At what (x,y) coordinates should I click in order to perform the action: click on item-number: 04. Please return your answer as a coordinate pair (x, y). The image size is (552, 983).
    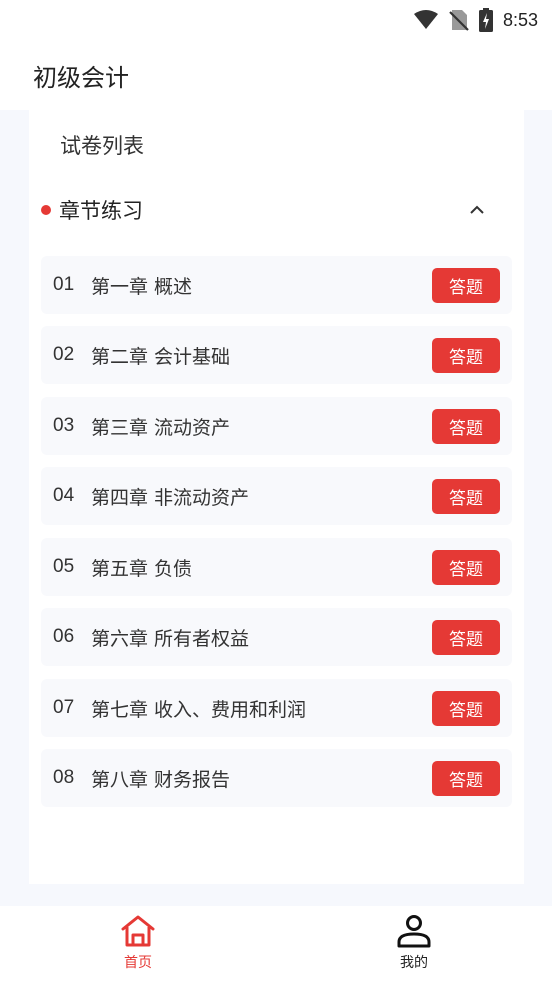
    Looking at the image, I should click on (64, 495).